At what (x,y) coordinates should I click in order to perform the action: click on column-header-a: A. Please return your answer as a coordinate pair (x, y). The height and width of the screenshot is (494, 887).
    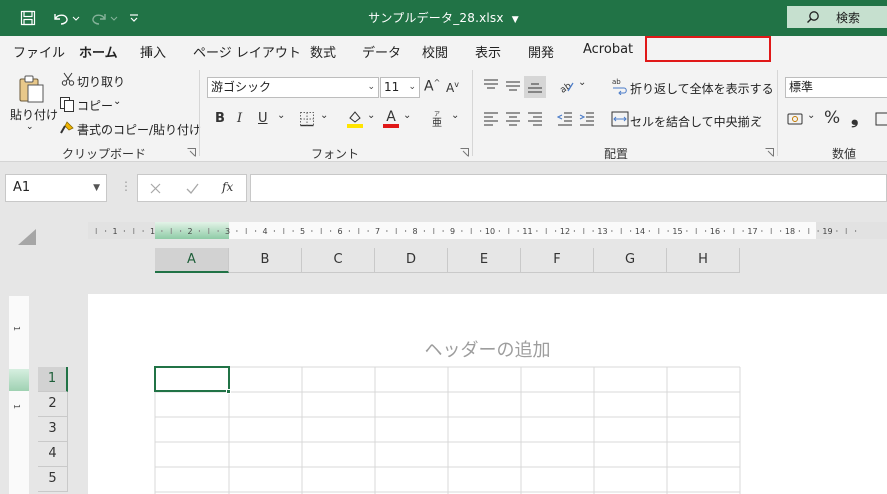
    Looking at the image, I should click on (192, 260).